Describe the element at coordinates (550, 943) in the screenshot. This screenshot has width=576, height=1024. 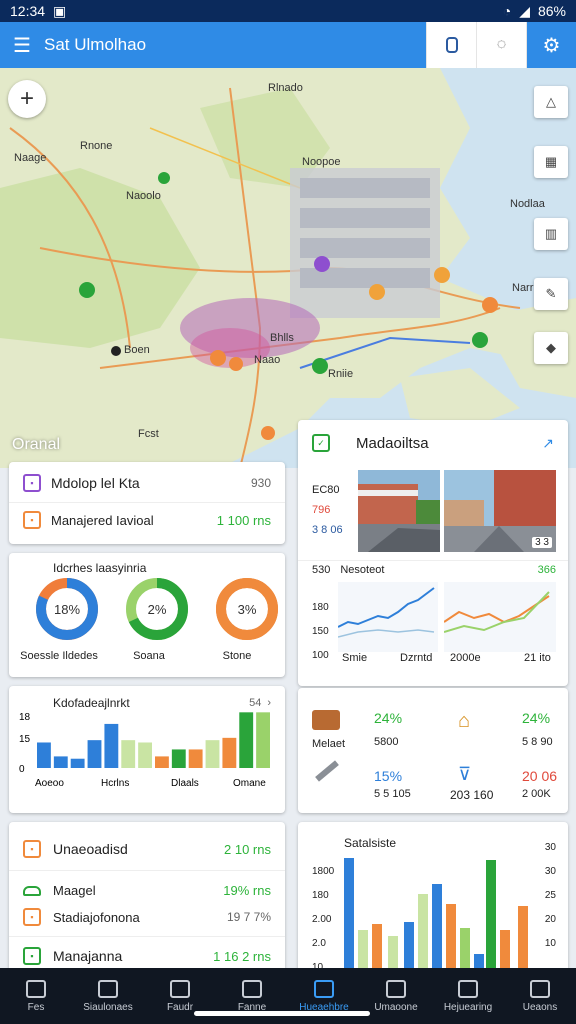
I see `stats-ylabel-right: 10` at that location.